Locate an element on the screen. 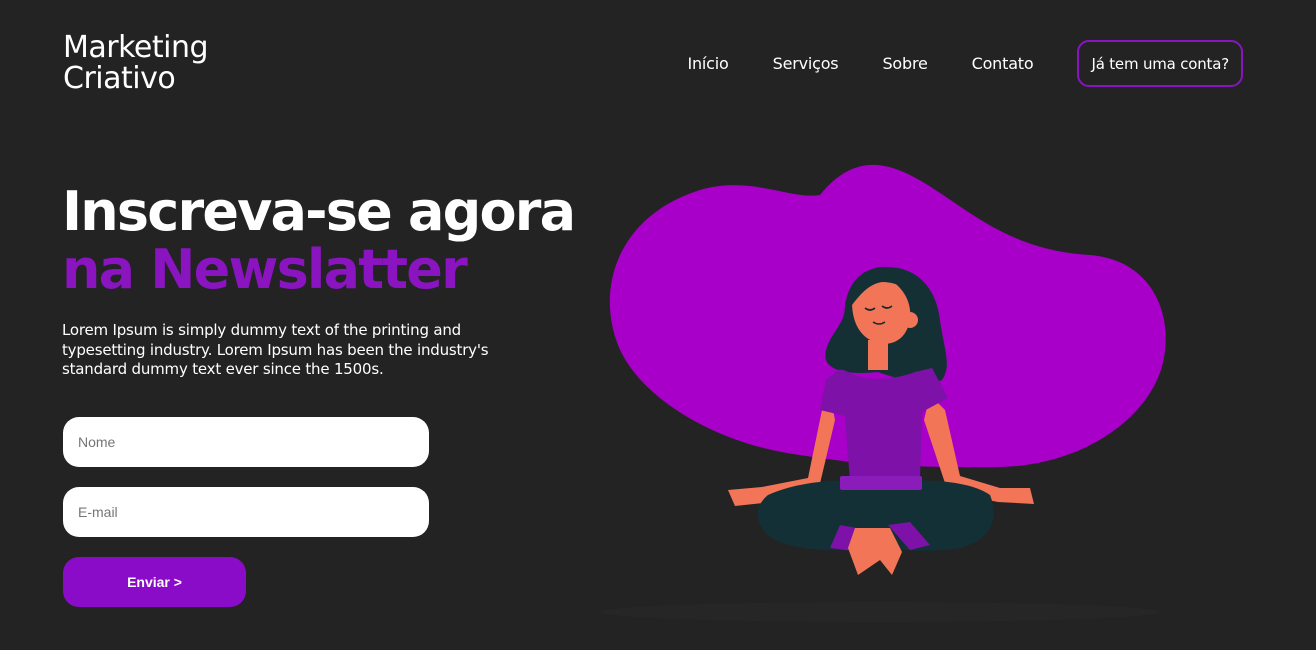  brand-line-1: Marketing is located at coordinates (136, 47).